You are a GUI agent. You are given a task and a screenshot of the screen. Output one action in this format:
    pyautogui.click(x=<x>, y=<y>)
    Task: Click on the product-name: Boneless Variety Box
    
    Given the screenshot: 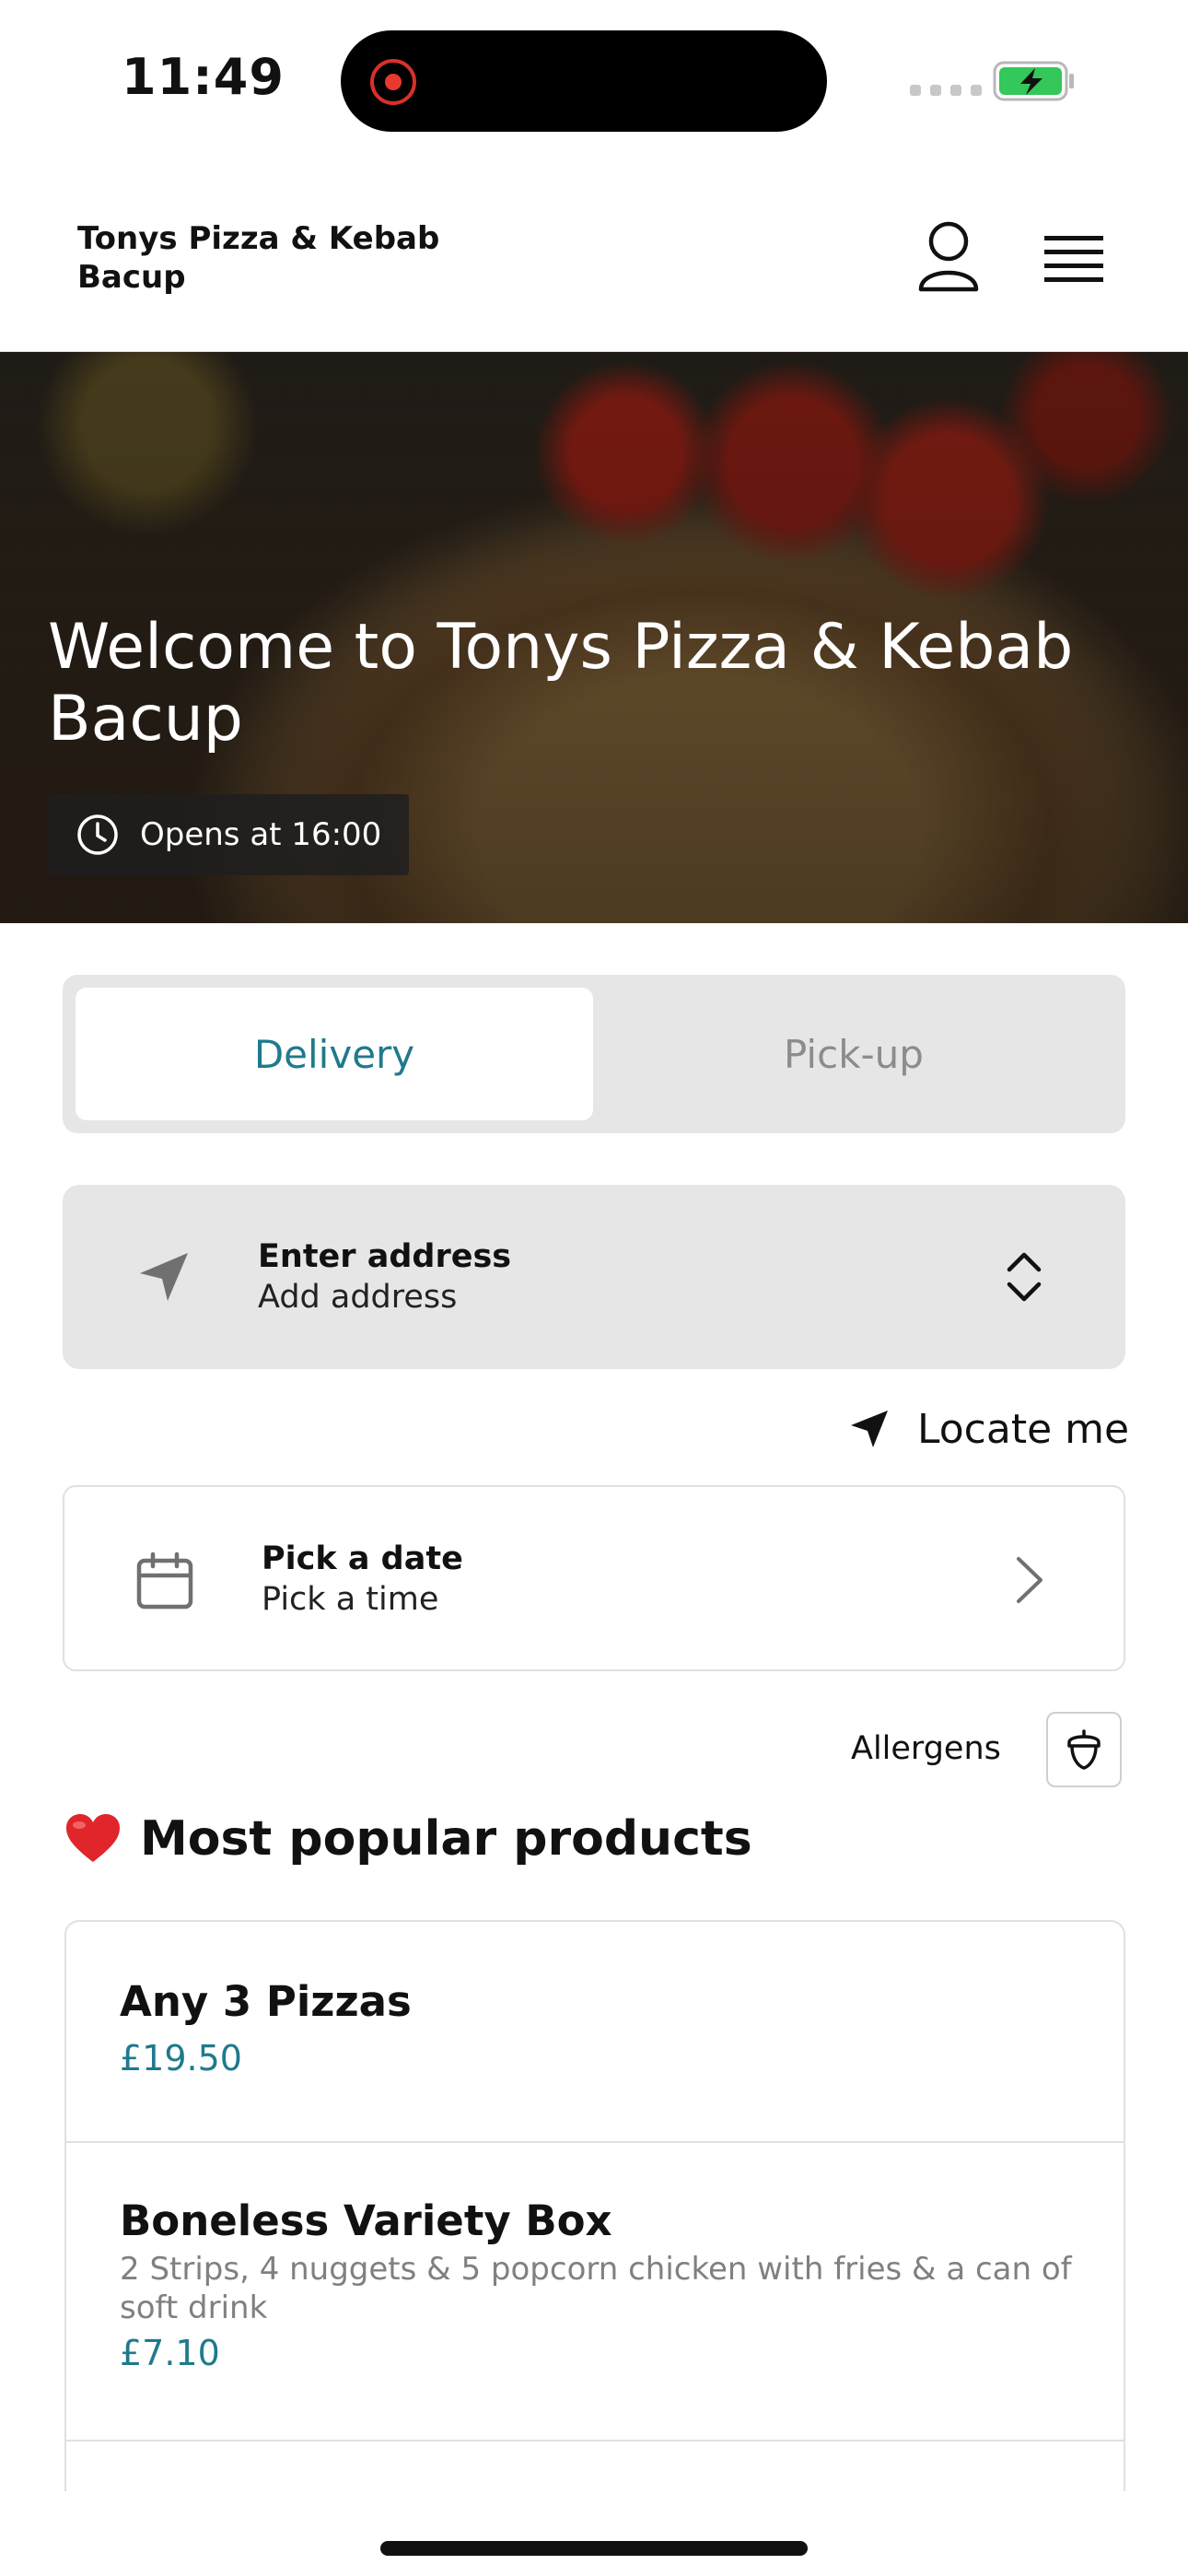 What is the action you would take?
    pyautogui.click(x=366, y=2220)
    